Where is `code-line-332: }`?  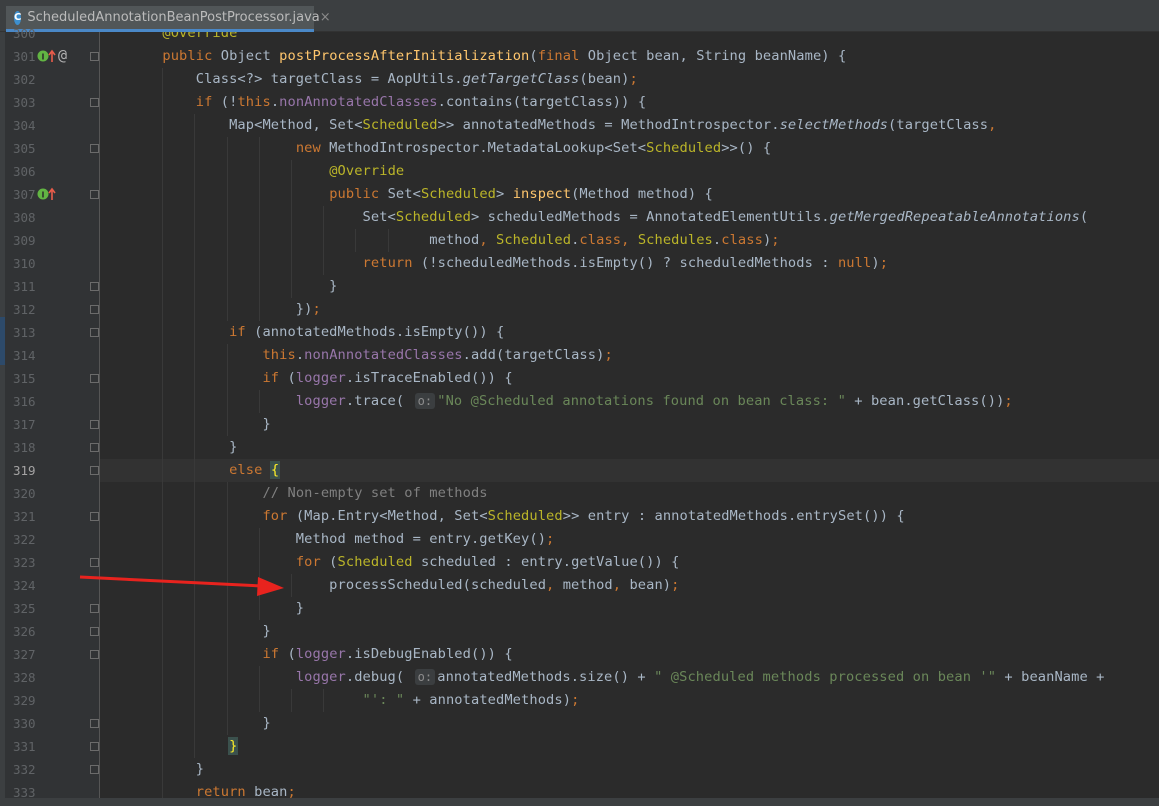 code-line-332: } is located at coordinates (166, 769).